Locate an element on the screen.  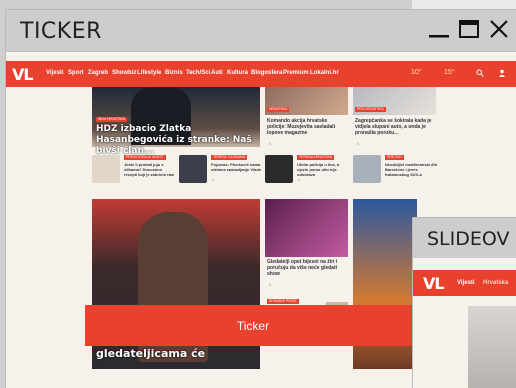
window-titlebar: TICKER is located at coordinates (261, 31).